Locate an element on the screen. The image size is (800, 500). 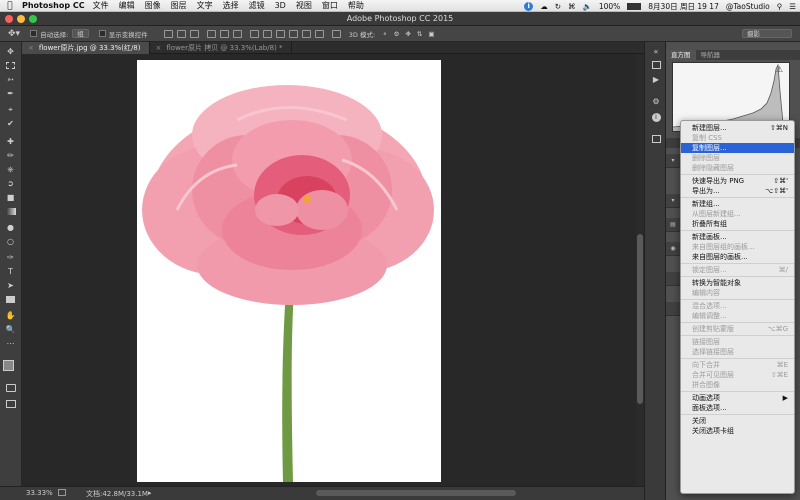
wifi-icon: ⌘ is located at coordinates (572, 6).